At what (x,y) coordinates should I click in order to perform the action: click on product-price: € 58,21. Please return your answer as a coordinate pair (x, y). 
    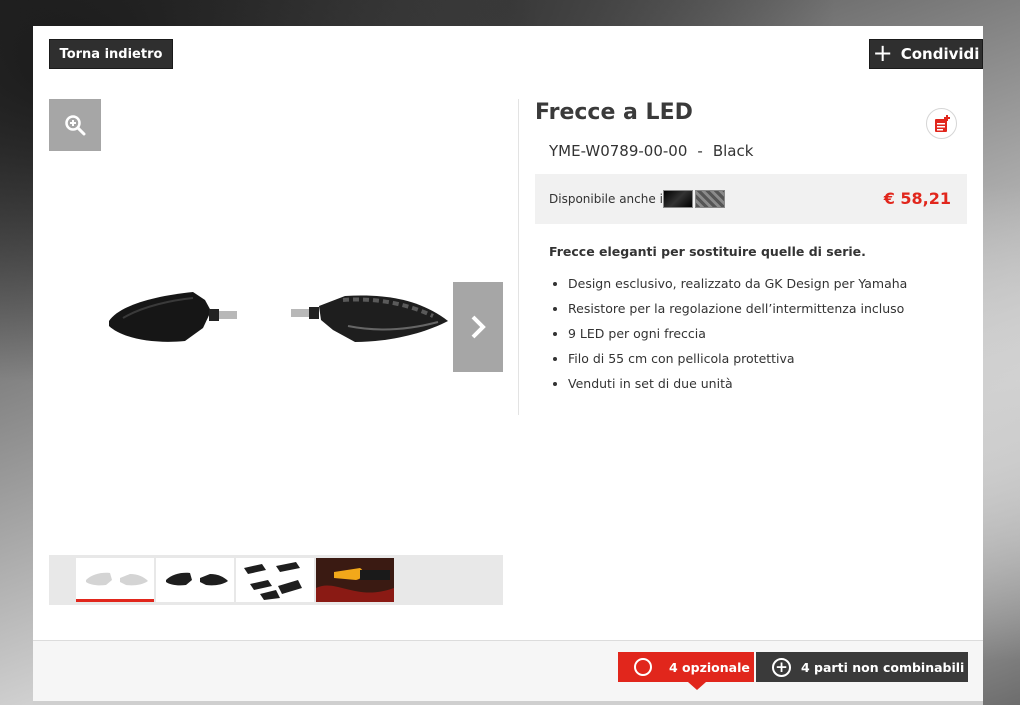
    Looking at the image, I should click on (917, 198).